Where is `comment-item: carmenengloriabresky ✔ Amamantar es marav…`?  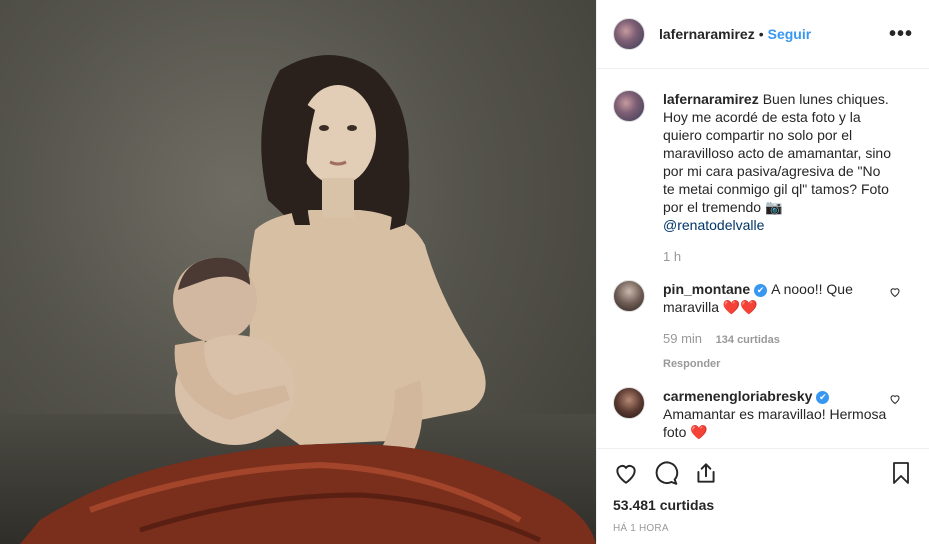
comment-item: carmenengloriabresky ✔ Amamantar es marav… is located at coordinates (763, 414).